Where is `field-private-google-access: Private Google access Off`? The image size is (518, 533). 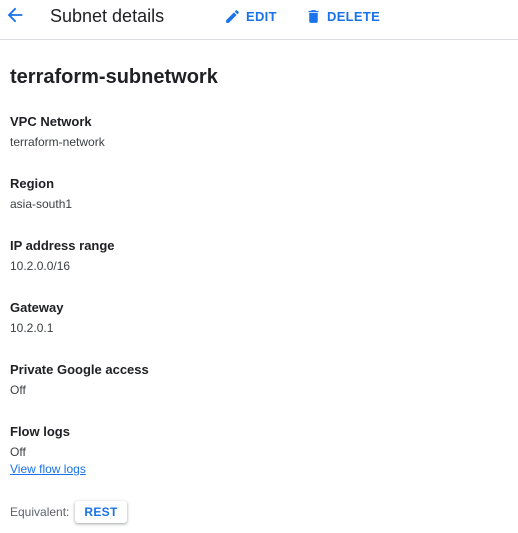 field-private-google-access: Private Google access Off is located at coordinates (260, 380).